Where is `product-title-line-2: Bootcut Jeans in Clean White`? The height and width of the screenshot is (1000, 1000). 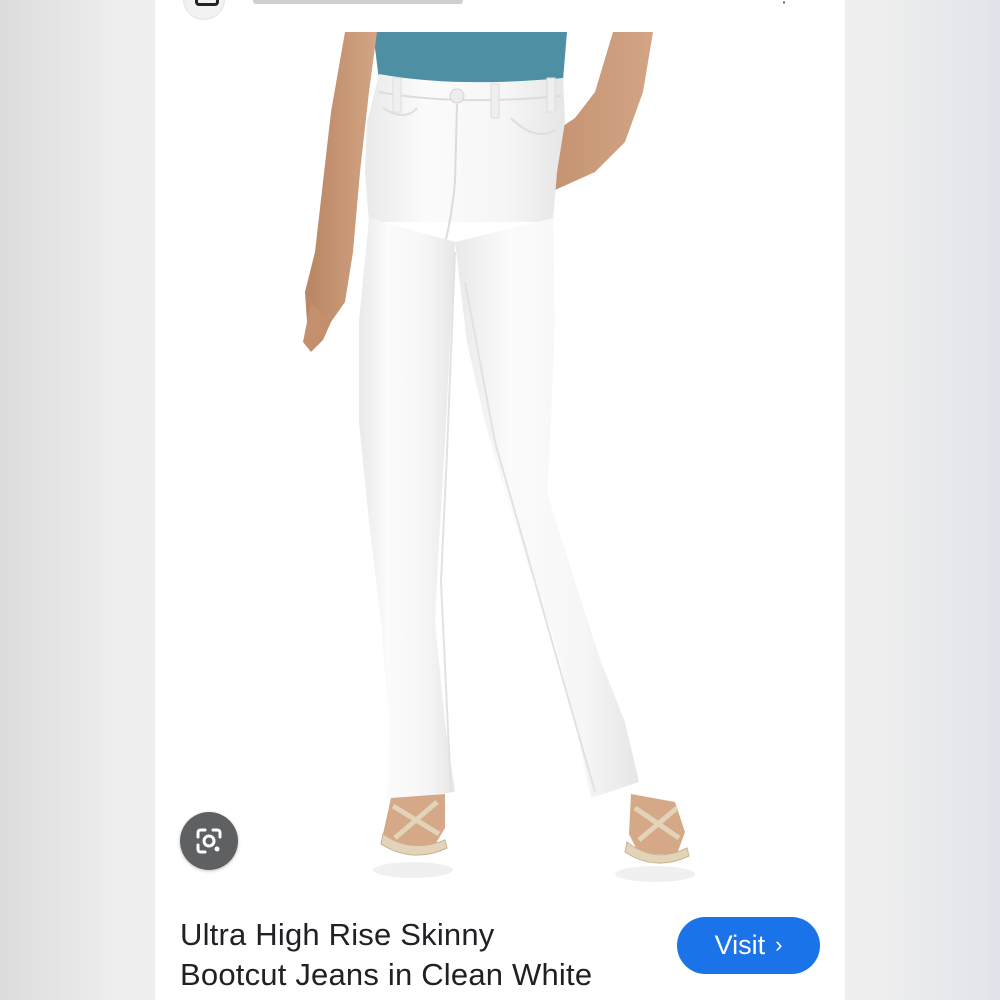
product-title-line-2: Bootcut Jeans in Clean White is located at coordinates (386, 974).